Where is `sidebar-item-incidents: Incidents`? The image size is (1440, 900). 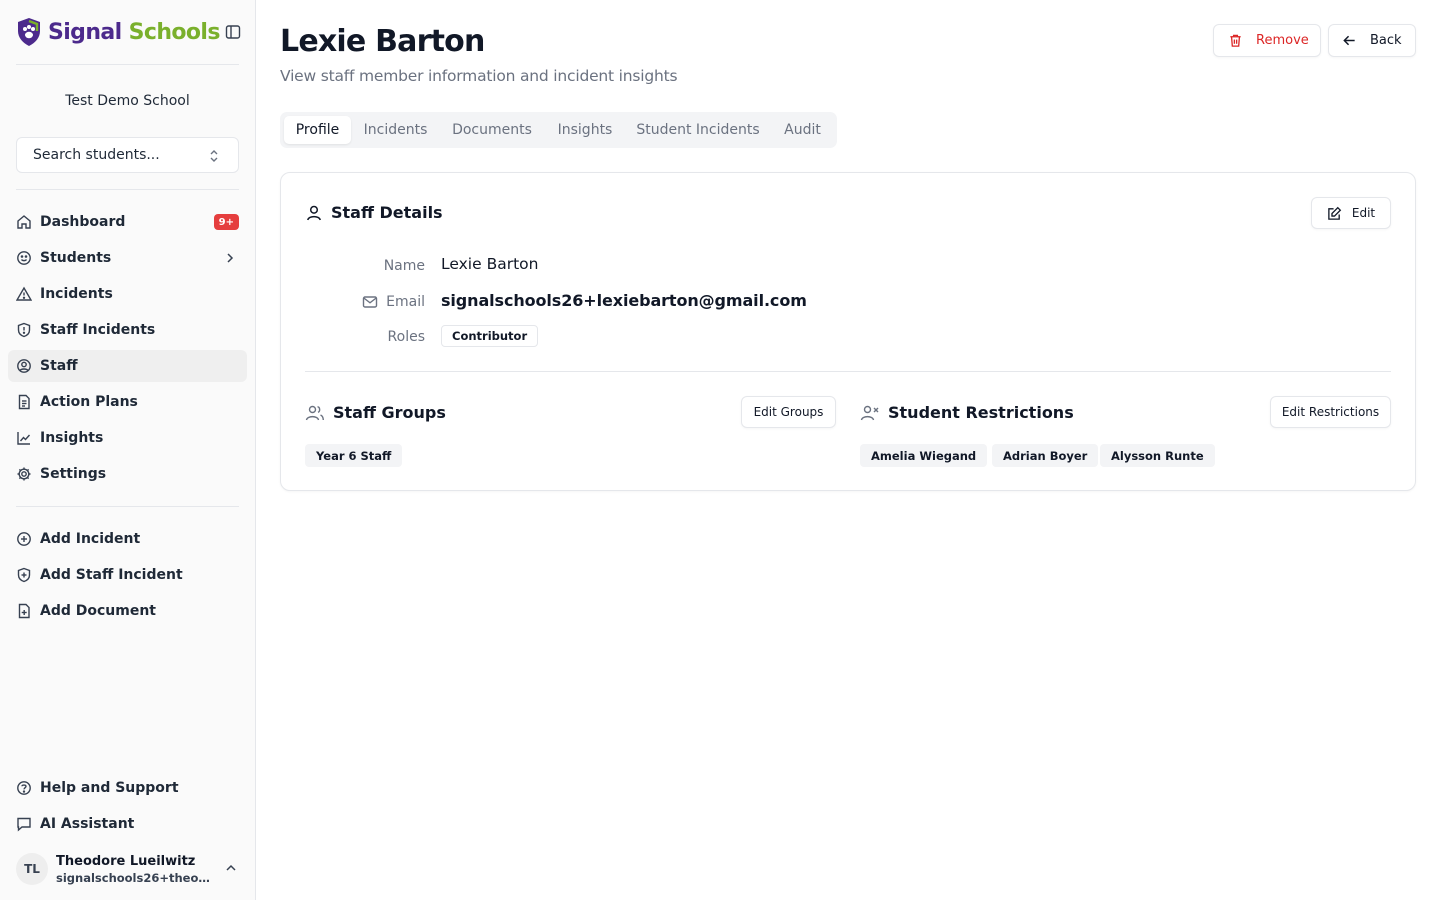 sidebar-item-incidents: Incidents is located at coordinates (127, 294).